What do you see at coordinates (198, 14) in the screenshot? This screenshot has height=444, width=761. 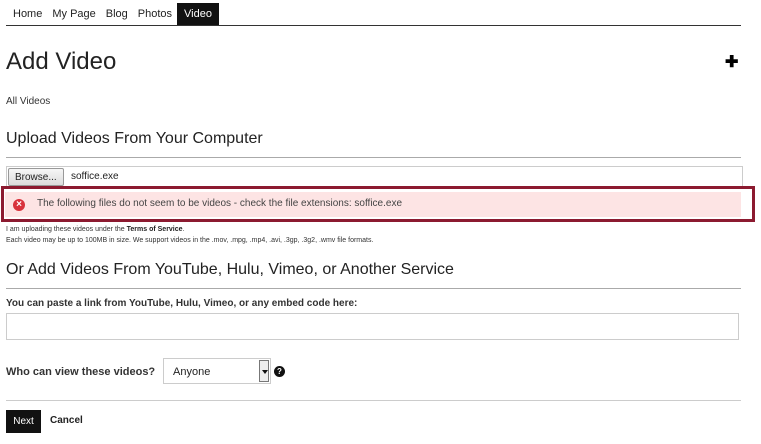 I see `nav-video: Video` at bounding box center [198, 14].